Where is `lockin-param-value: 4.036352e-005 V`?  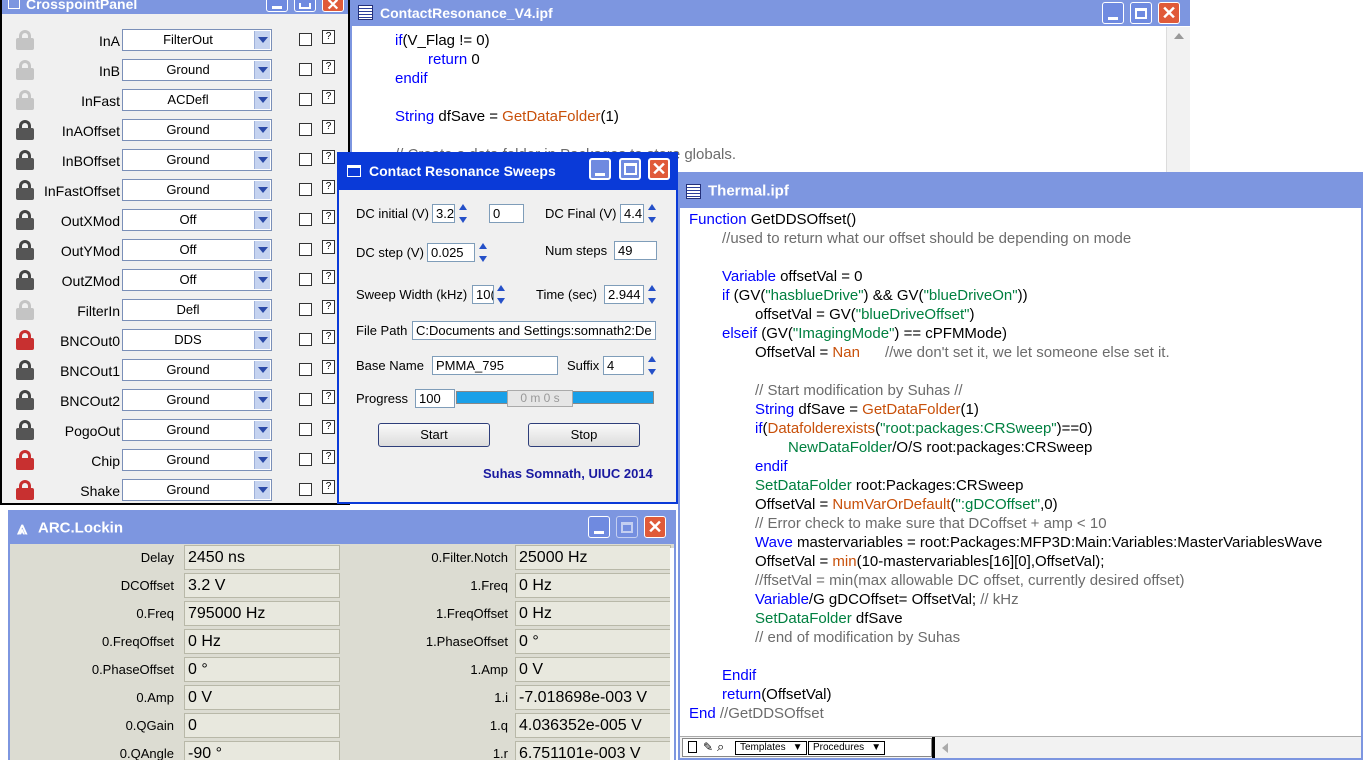
lockin-param-value: 4.036352e-005 V is located at coordinates (593, 725).